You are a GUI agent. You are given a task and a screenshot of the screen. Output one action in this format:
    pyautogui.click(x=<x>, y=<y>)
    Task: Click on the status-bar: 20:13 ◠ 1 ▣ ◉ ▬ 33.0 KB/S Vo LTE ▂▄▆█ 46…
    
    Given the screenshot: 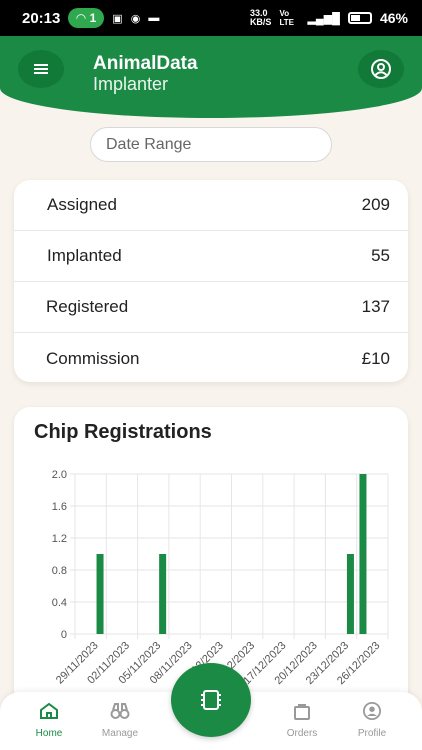 What is the action you would take?
    pyautogui.click(x=211, y=18)
    